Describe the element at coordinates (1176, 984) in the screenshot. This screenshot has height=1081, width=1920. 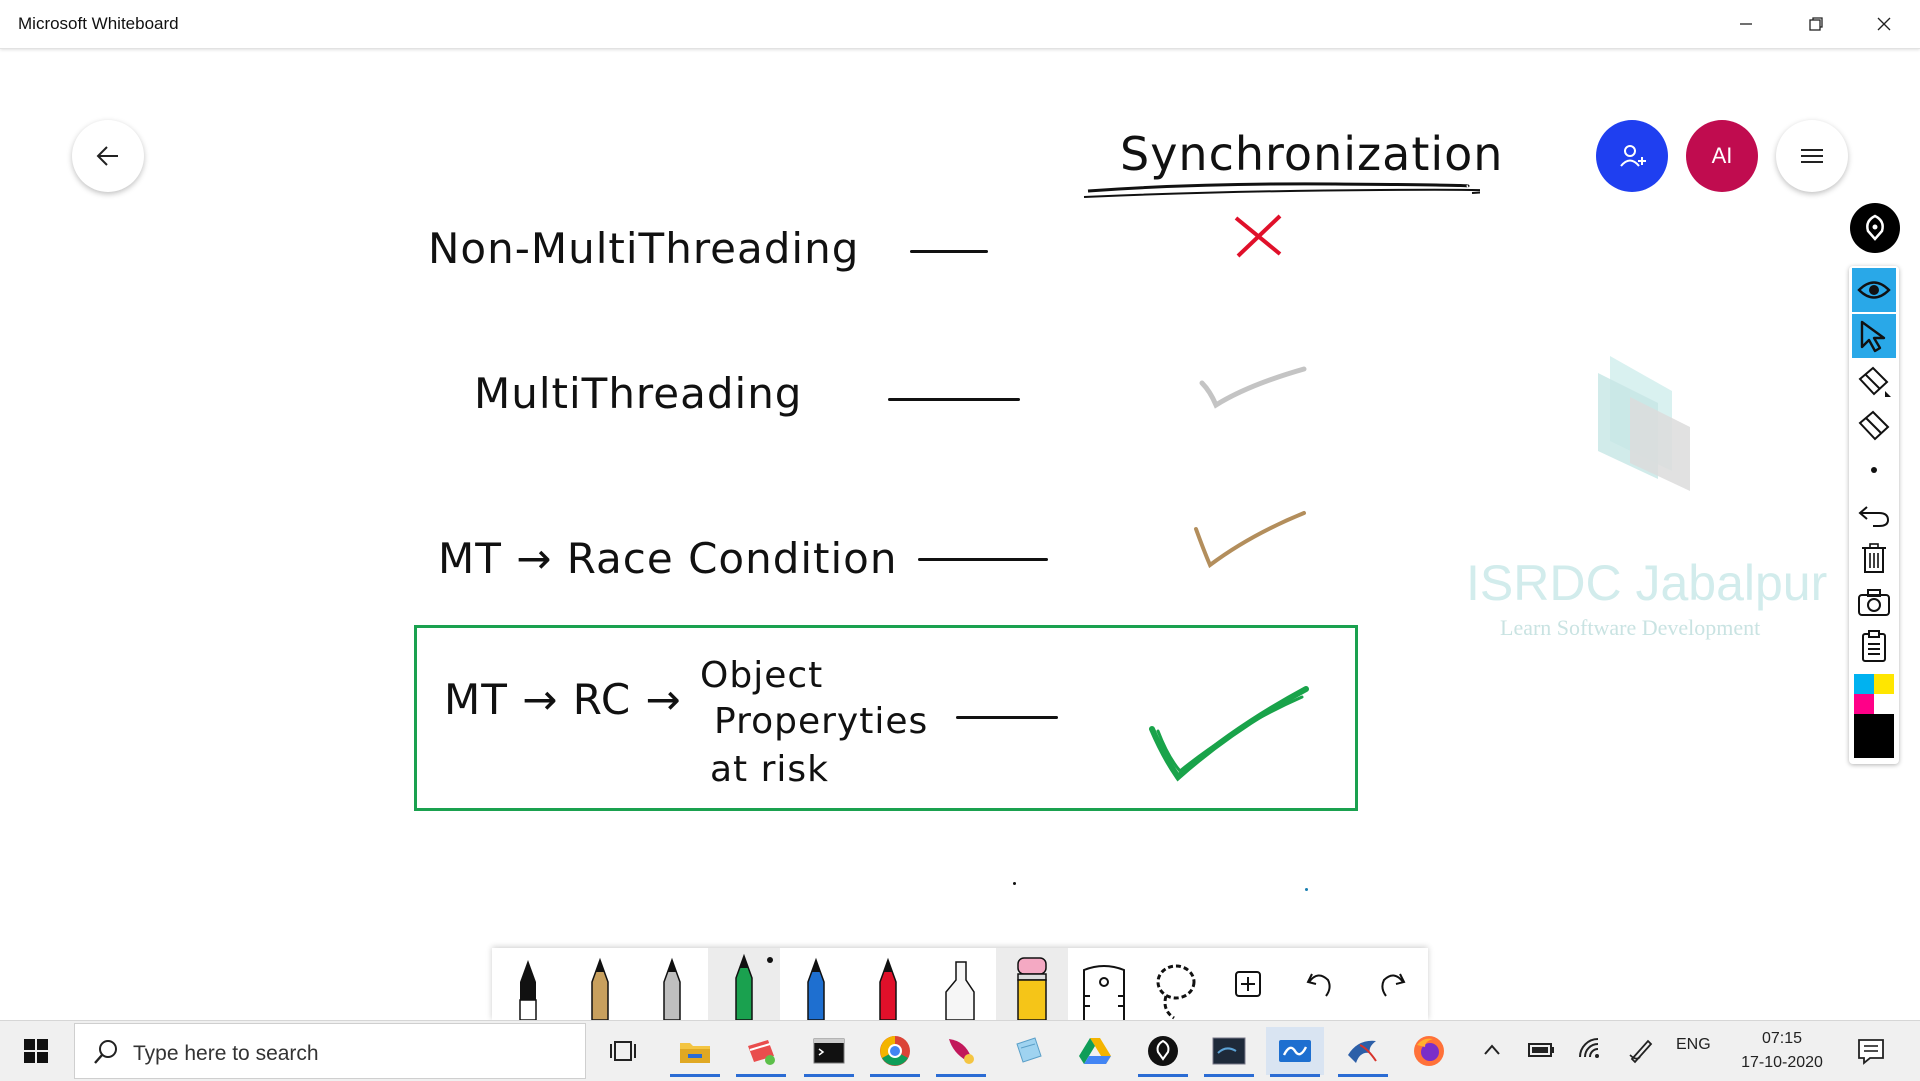
I see `lasso-tool` at that location.